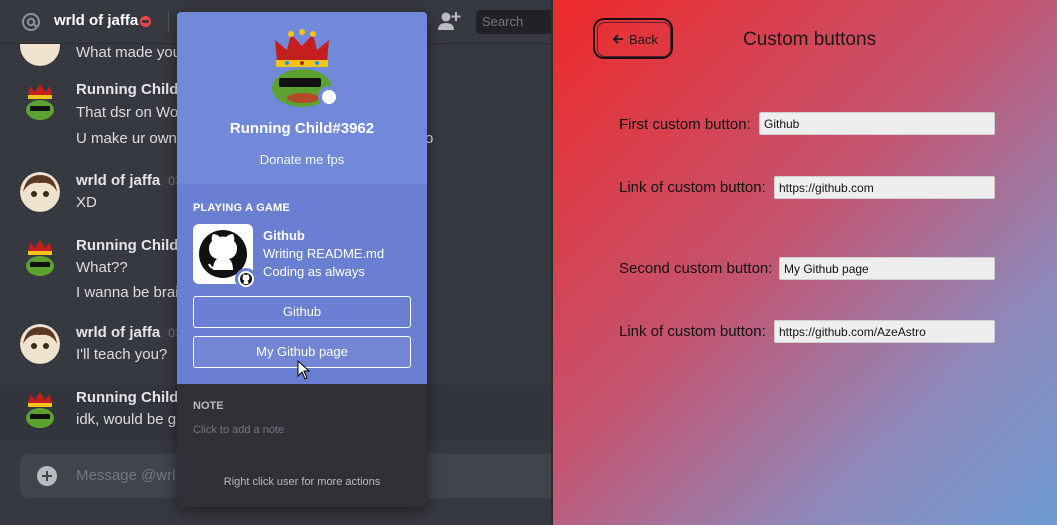  I want to click on back-button: Back, so click(633, 38).